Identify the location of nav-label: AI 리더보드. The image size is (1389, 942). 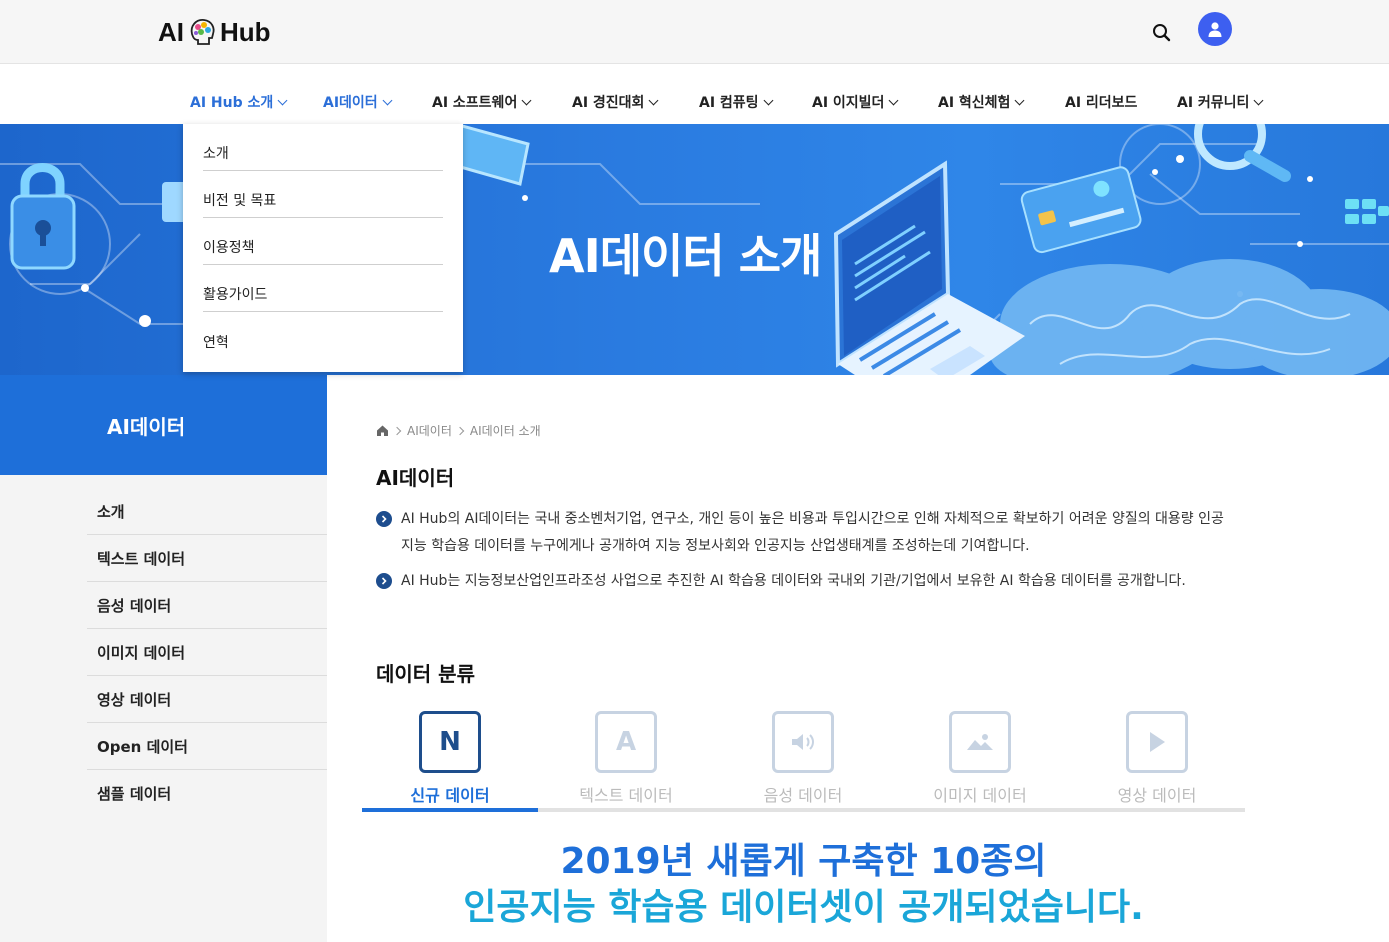
(1101, 103).